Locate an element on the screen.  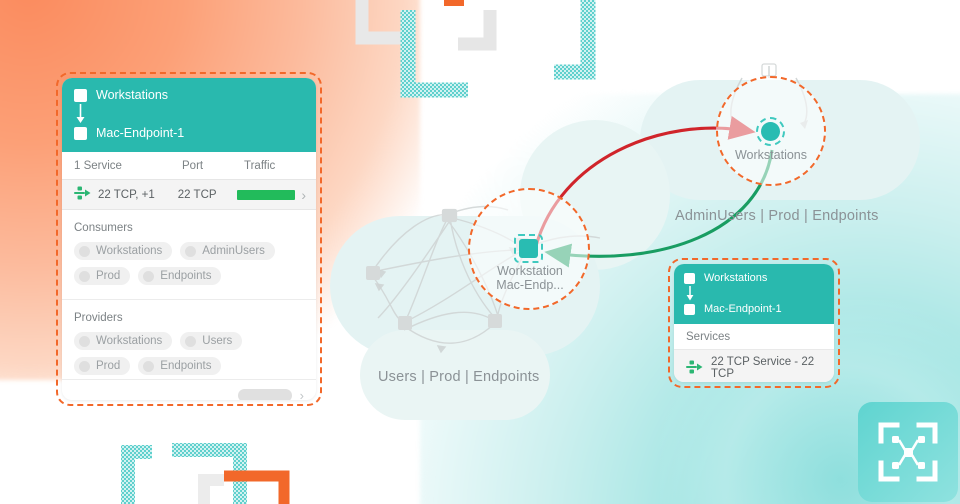
chip-consumer-prod: Prod is located at coordinates (102, 276).